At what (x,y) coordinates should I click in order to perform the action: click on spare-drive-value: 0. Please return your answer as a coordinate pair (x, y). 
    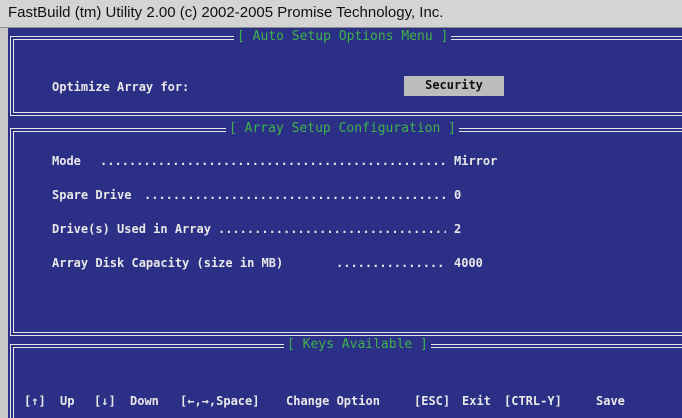
    Looking at the image, I should click on (458, 195).